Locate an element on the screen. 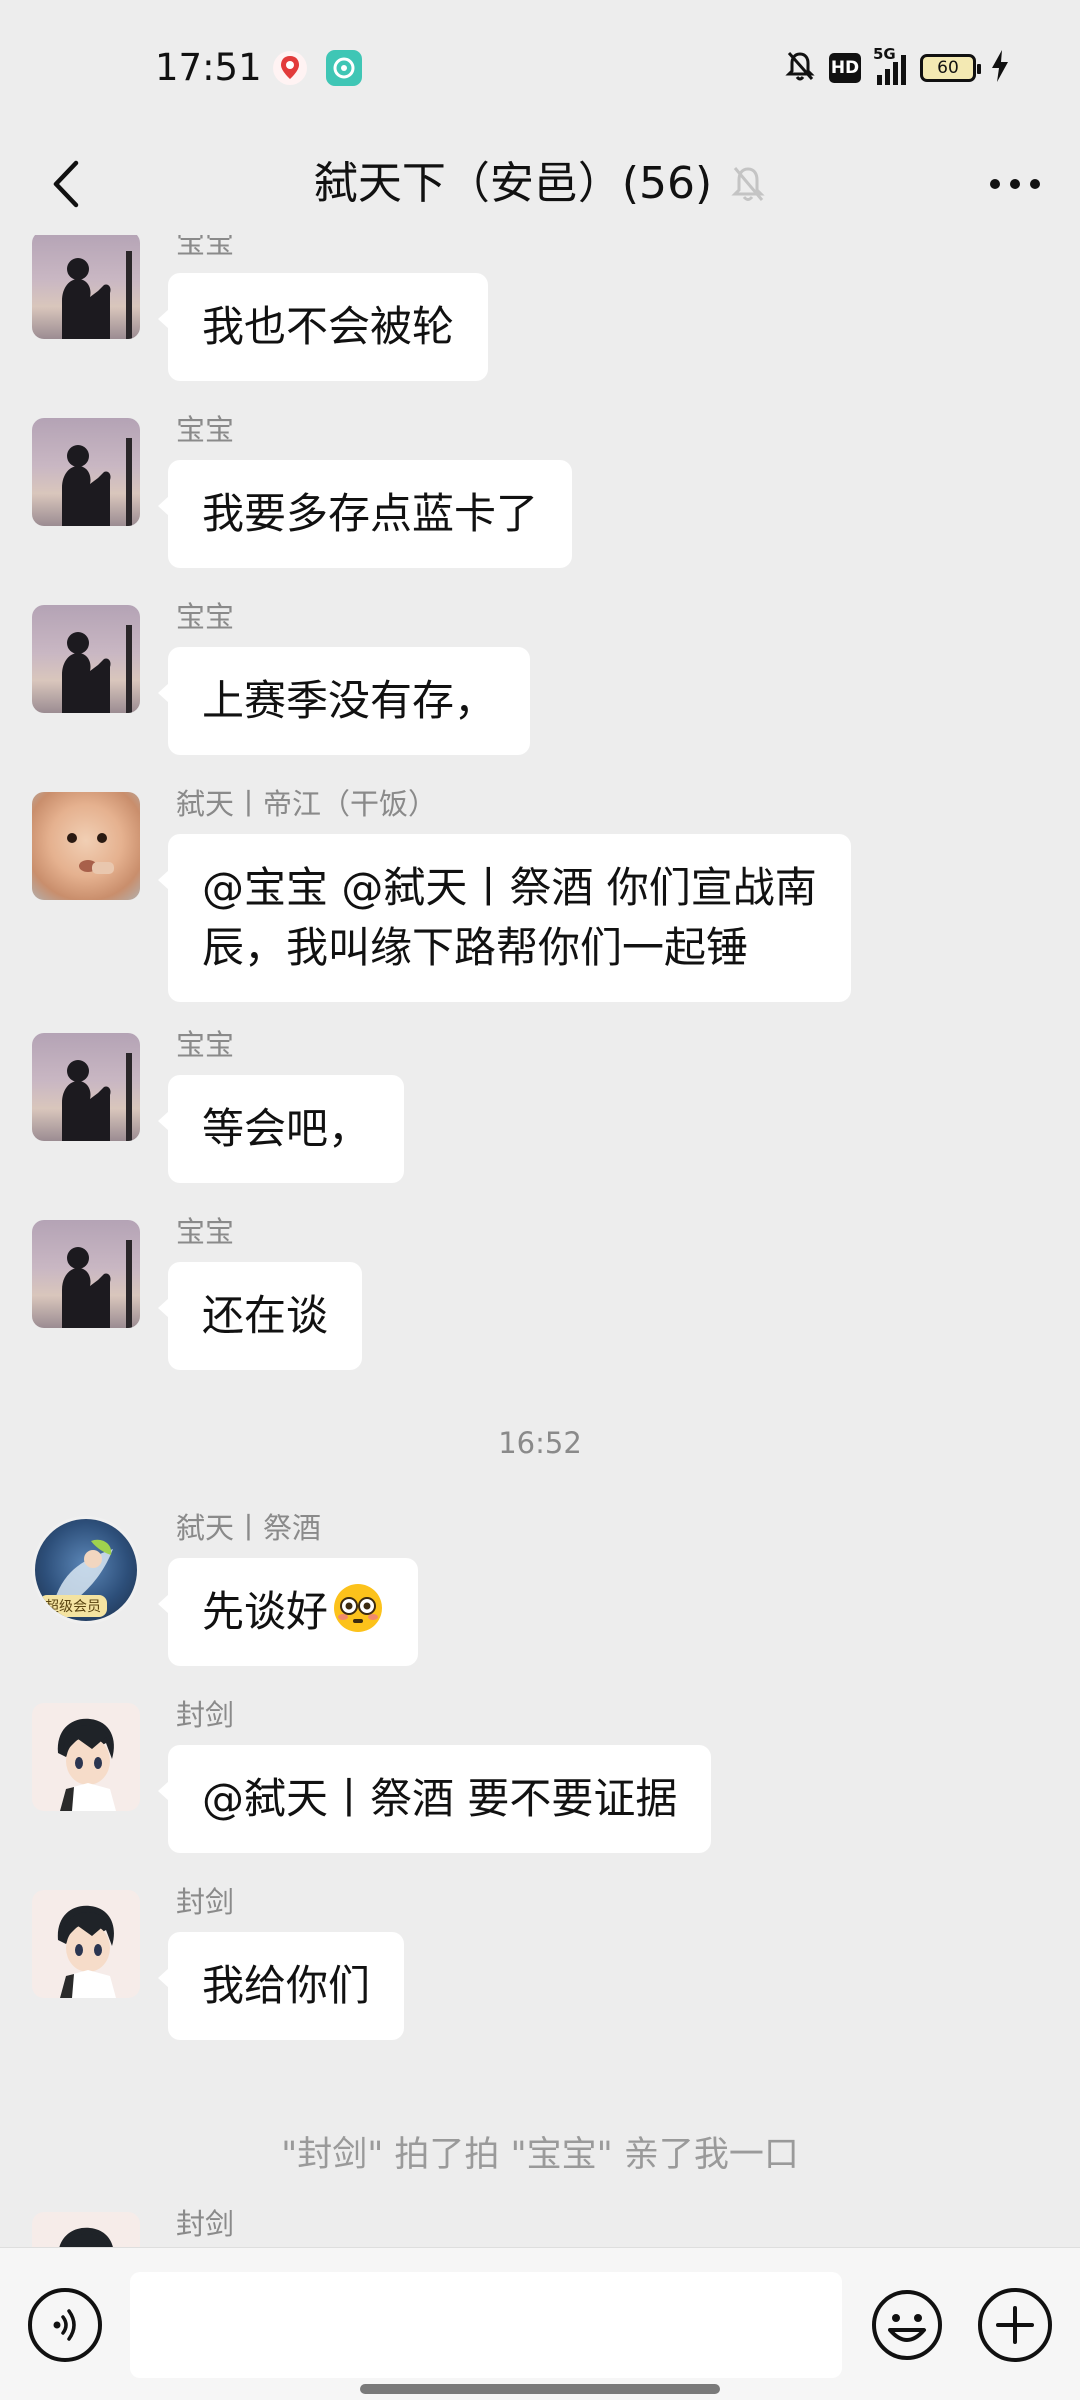 This screenshot has height=2400, width=1080. message-text: 我要多存点蓝卡了 is located at coordinates (370, 513).